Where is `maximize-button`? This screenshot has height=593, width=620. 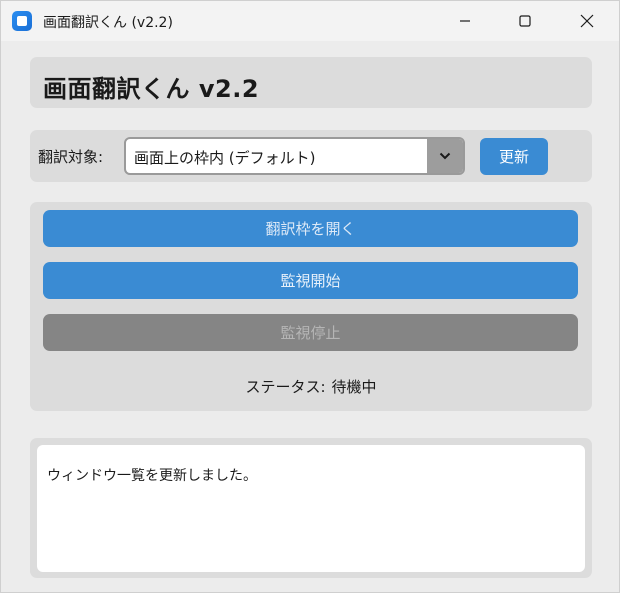
maximize-button is located at coordinates (525, 21).